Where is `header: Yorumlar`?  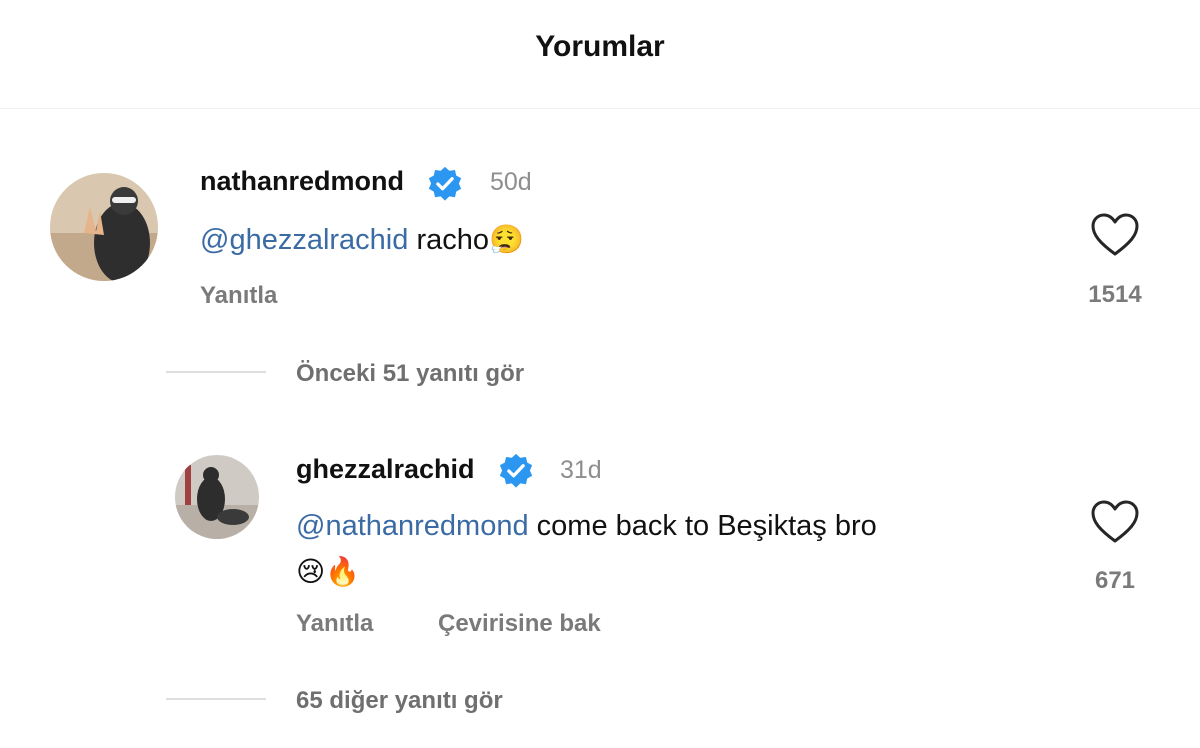
header: Yorumlar is located at coordinates (600, 54).